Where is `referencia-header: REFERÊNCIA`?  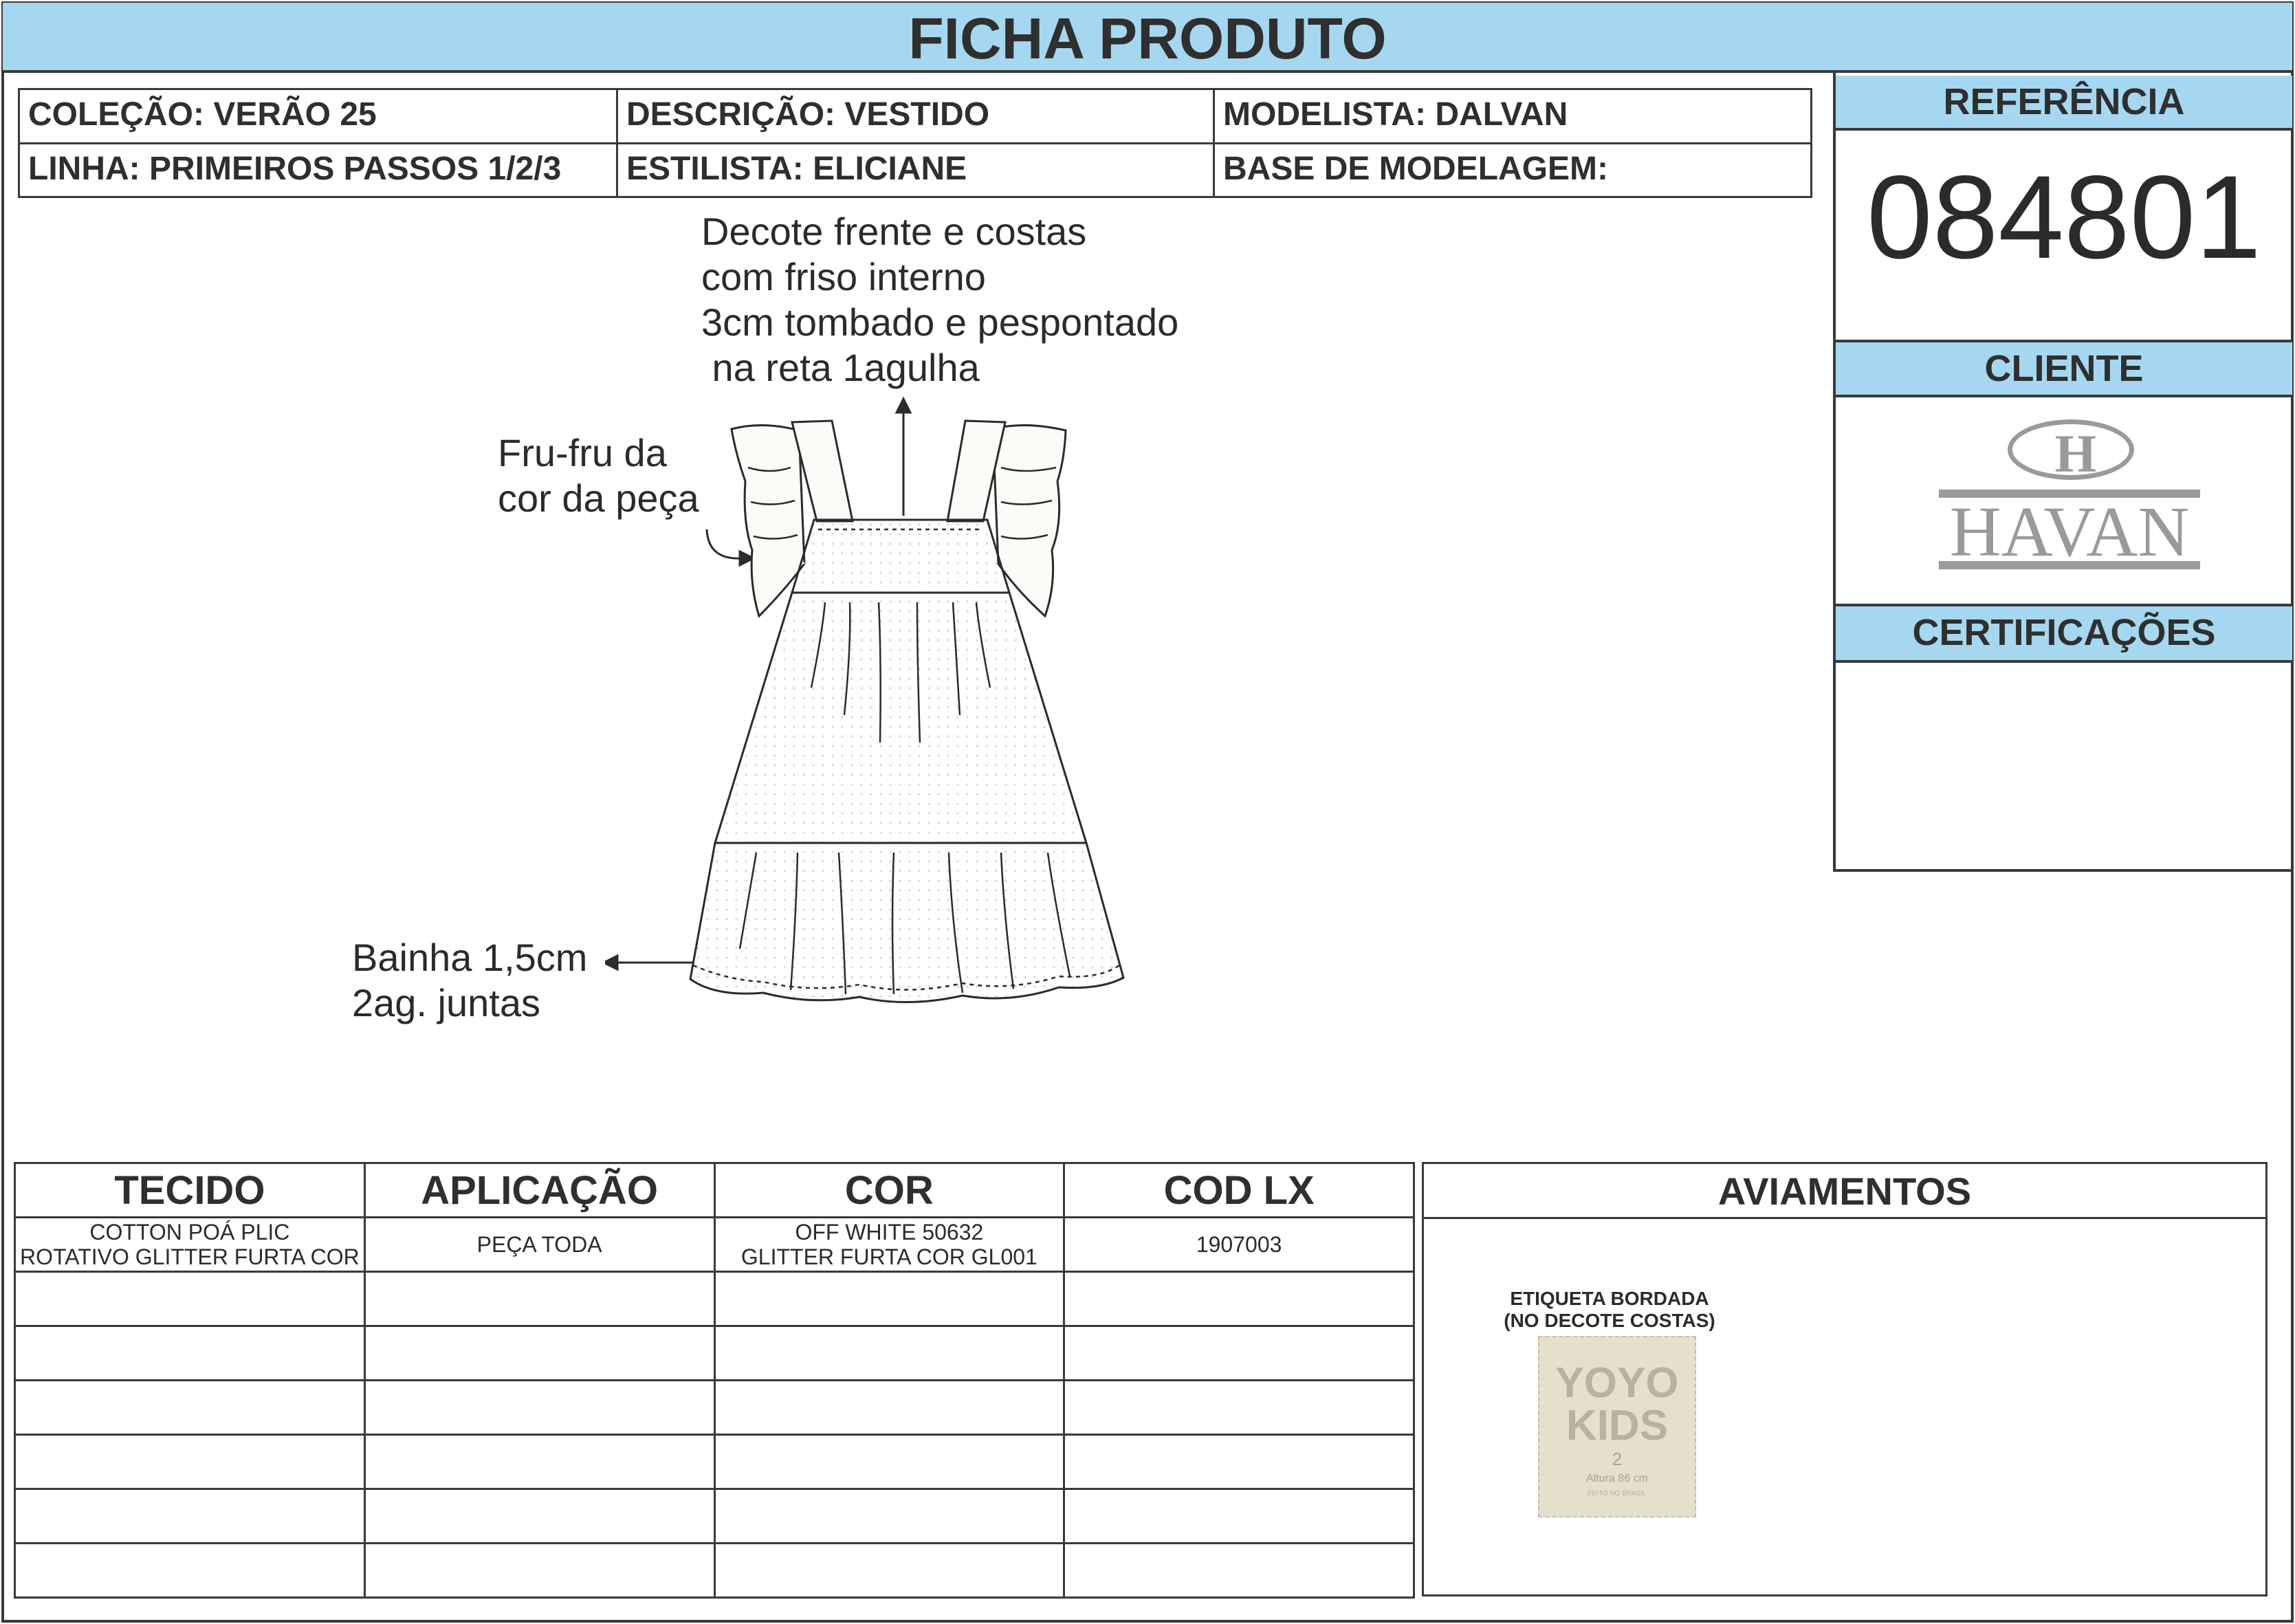
referencia-header: REFERÊNCIA is located at coordinates (2064, 103).